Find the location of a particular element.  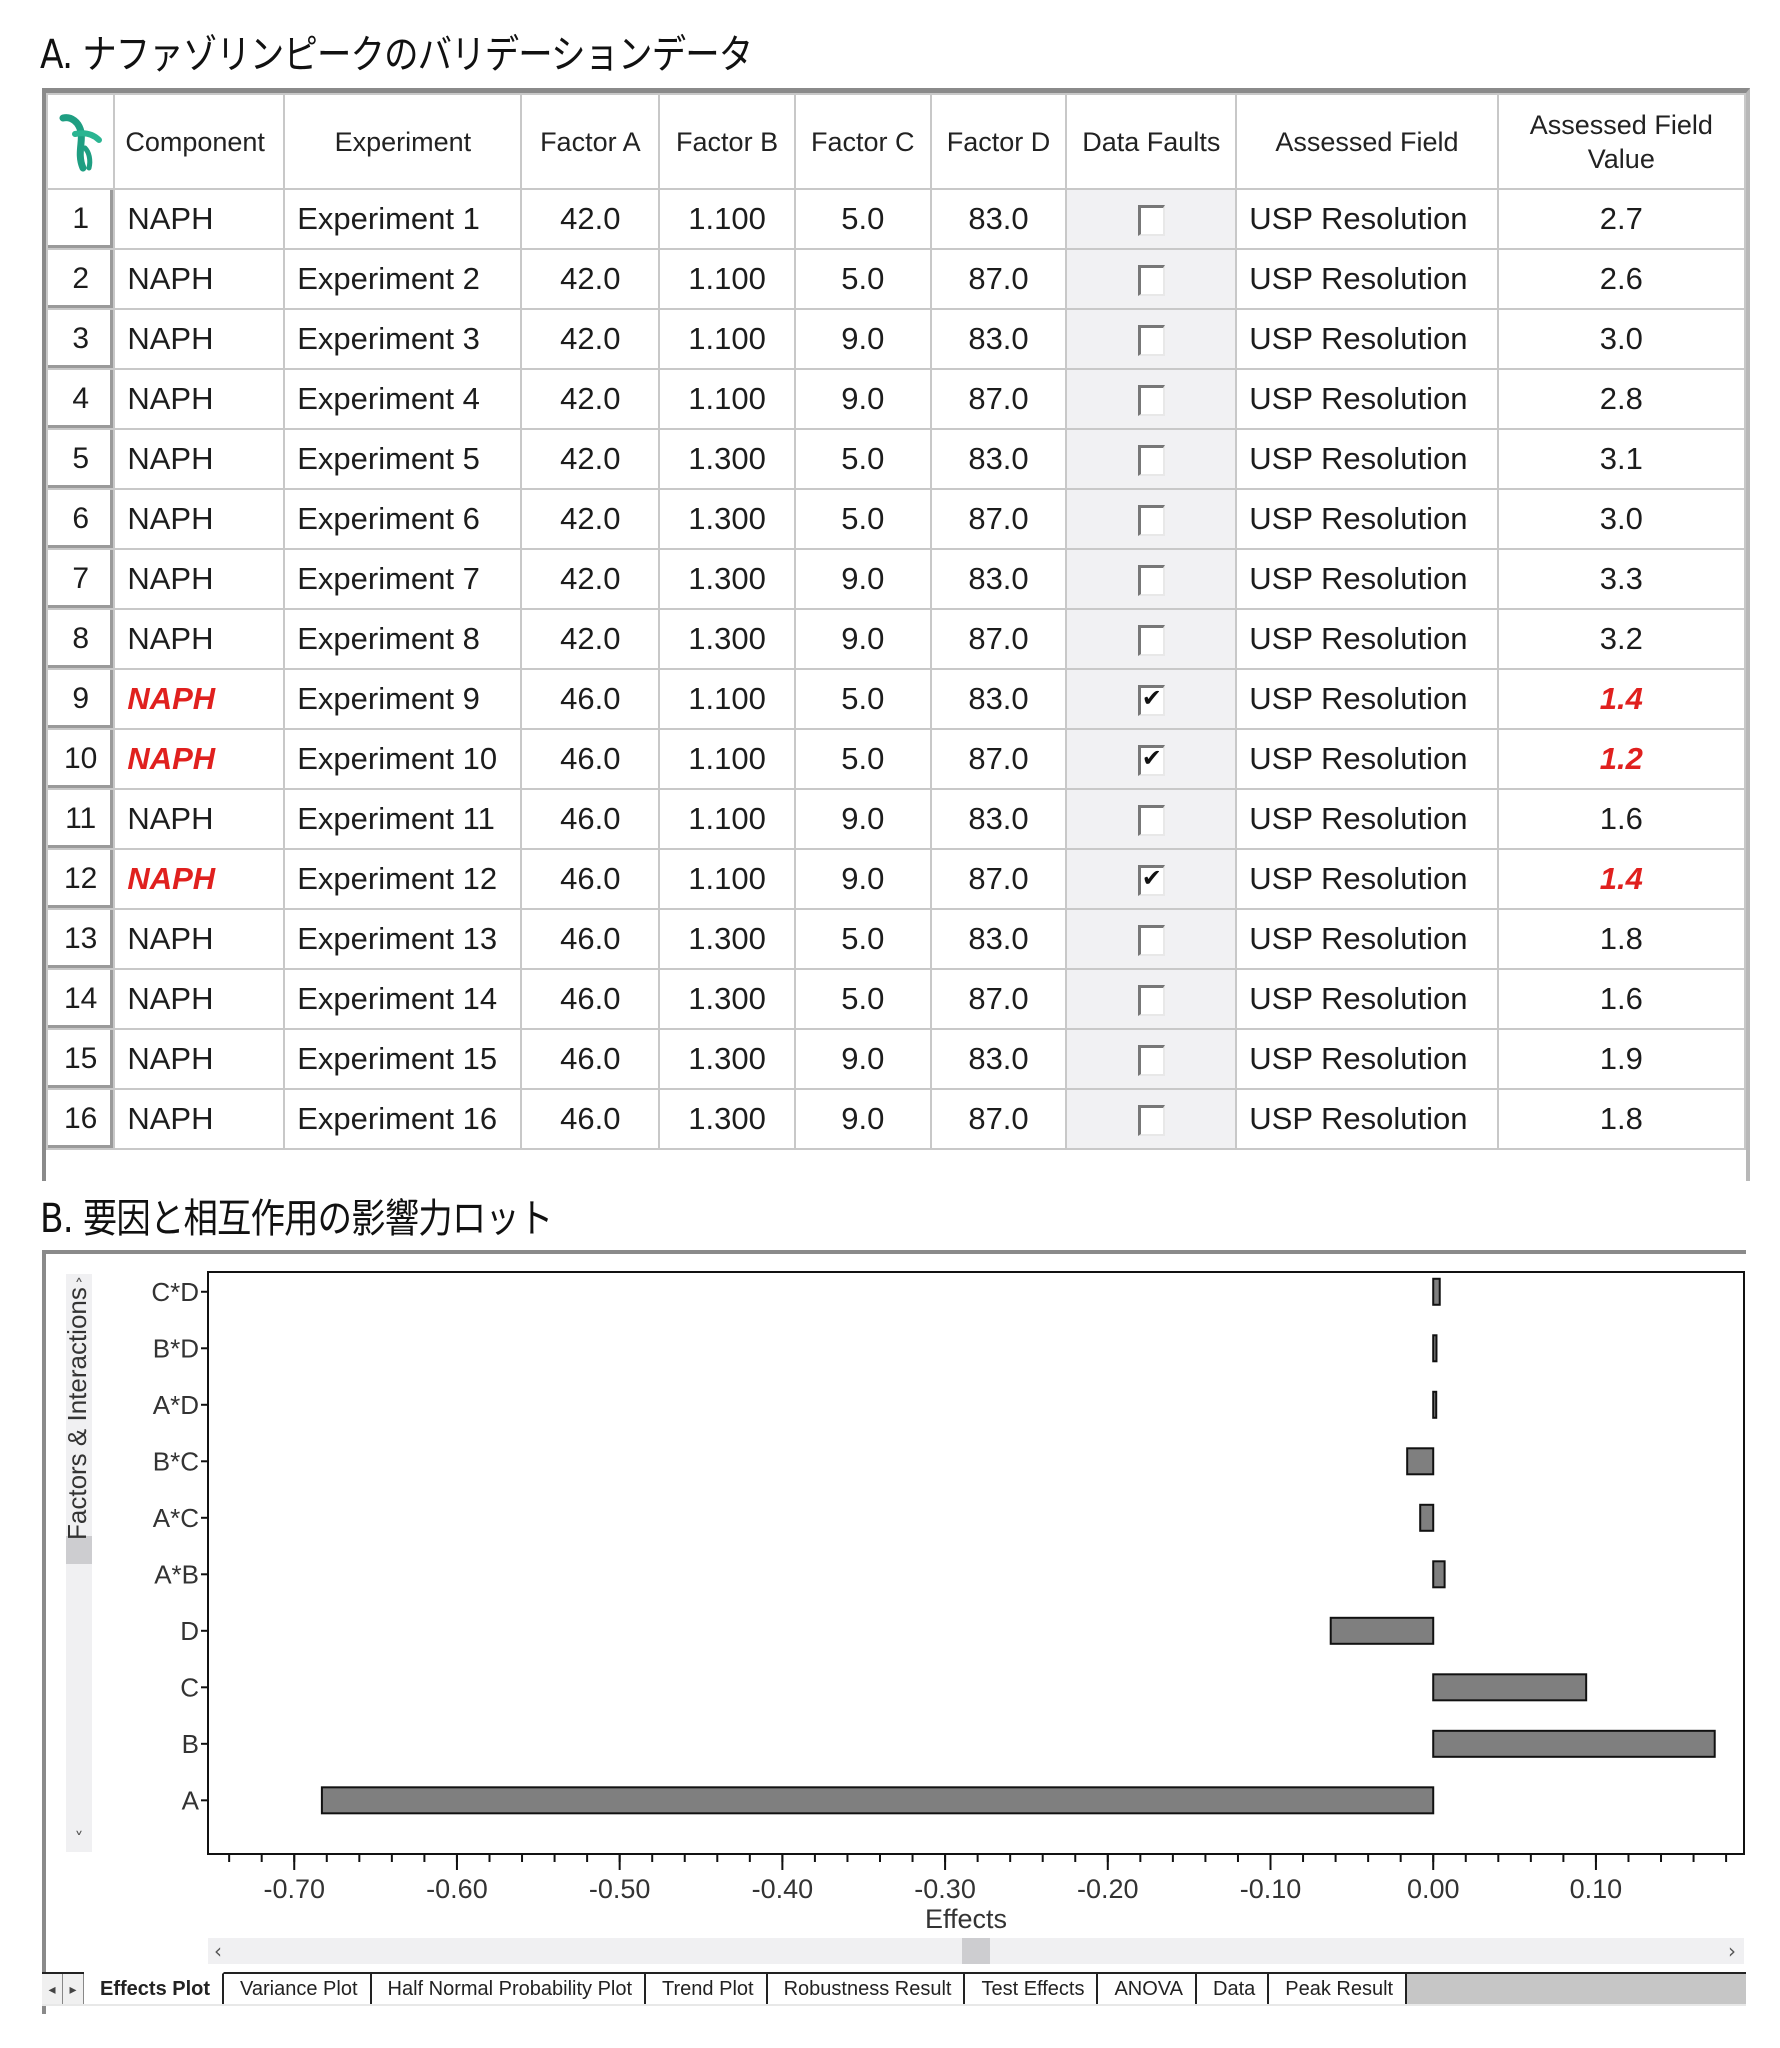

x-tick-label: -0.50 is located at coordinates (620, 1889).